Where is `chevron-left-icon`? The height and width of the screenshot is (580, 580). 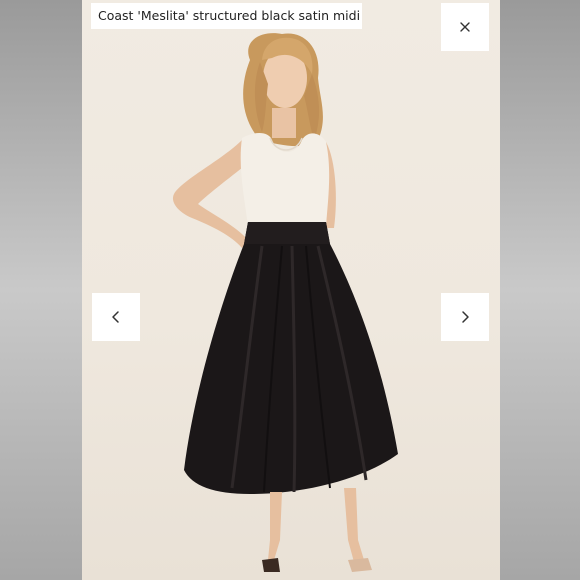
chevron-left-icon is located at coordinates (115, 317).